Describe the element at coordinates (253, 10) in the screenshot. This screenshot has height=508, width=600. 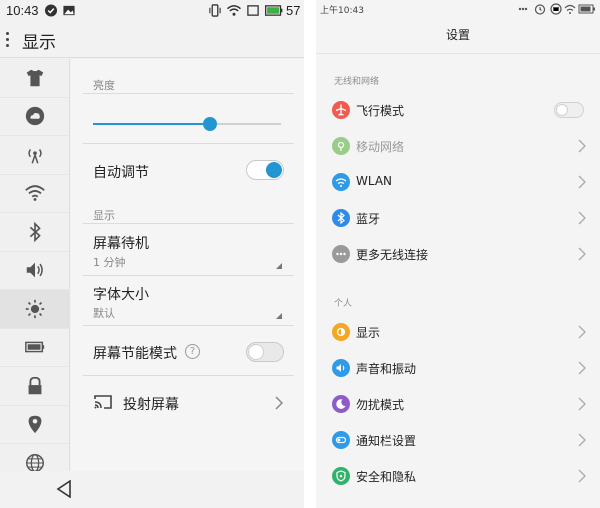
I see `sim-icon` at that location.